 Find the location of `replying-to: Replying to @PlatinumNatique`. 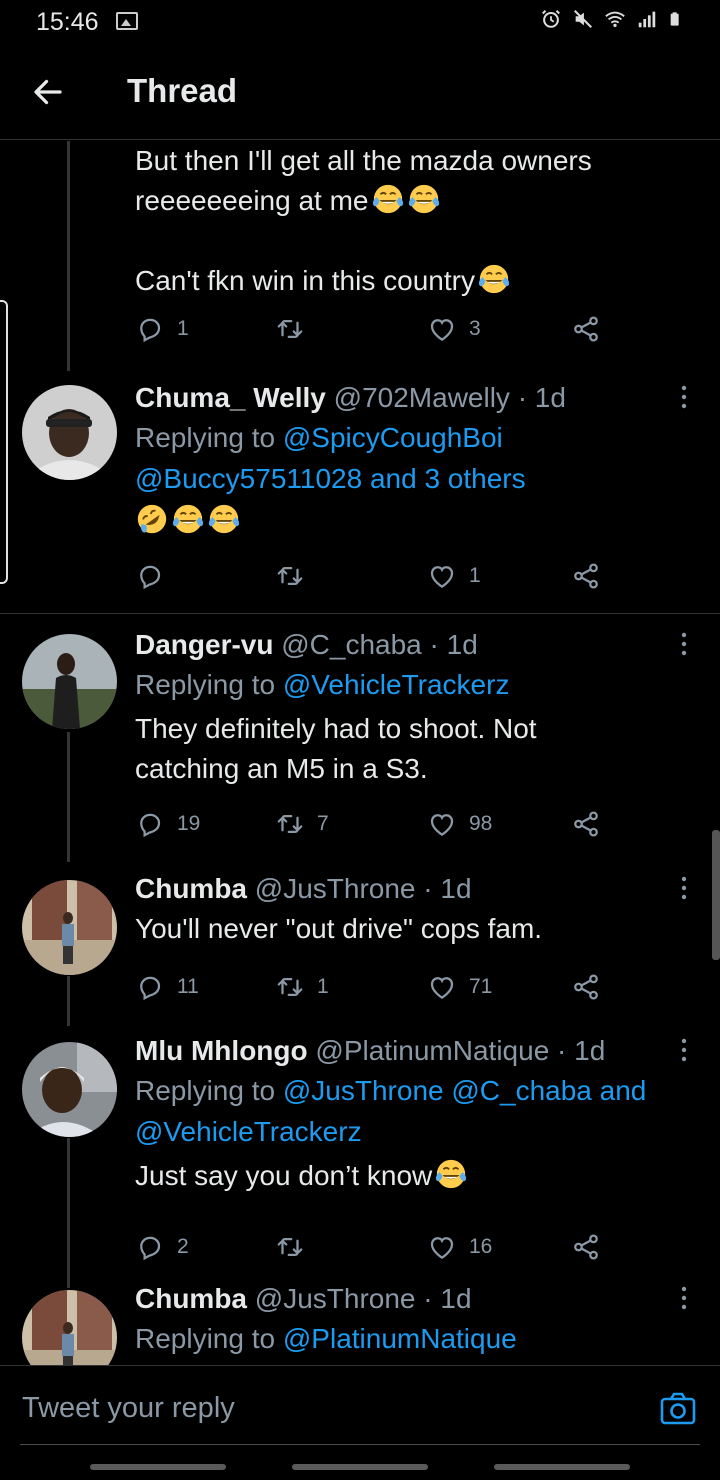

replying-to: Replying to @PlatinumNatique is located at coordinates (326, 1338).